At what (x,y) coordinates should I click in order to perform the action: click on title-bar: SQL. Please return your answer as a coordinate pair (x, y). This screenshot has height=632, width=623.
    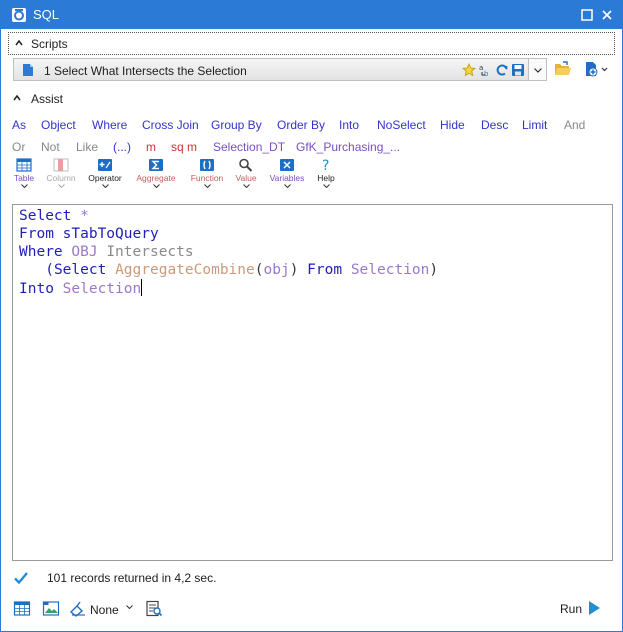
    Looking at the image, I should click on (311, 15).